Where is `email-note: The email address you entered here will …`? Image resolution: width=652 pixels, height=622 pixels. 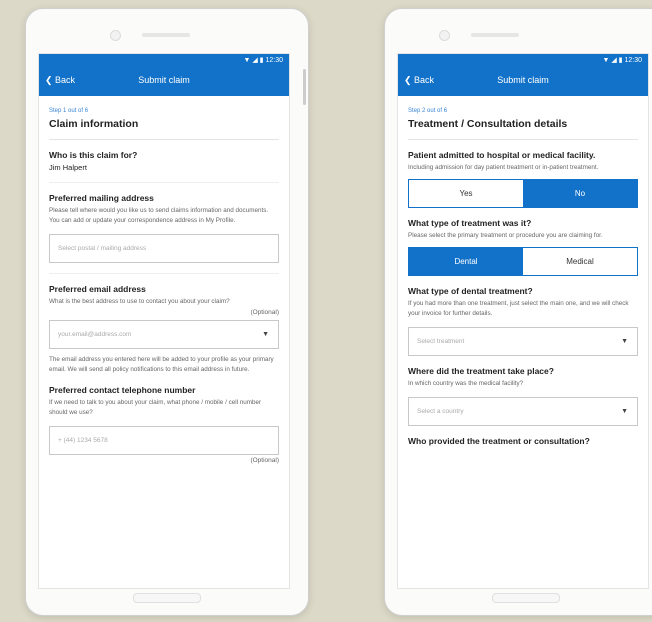
email-note: The email address you entered here will … is located at coordinates (161, 364).